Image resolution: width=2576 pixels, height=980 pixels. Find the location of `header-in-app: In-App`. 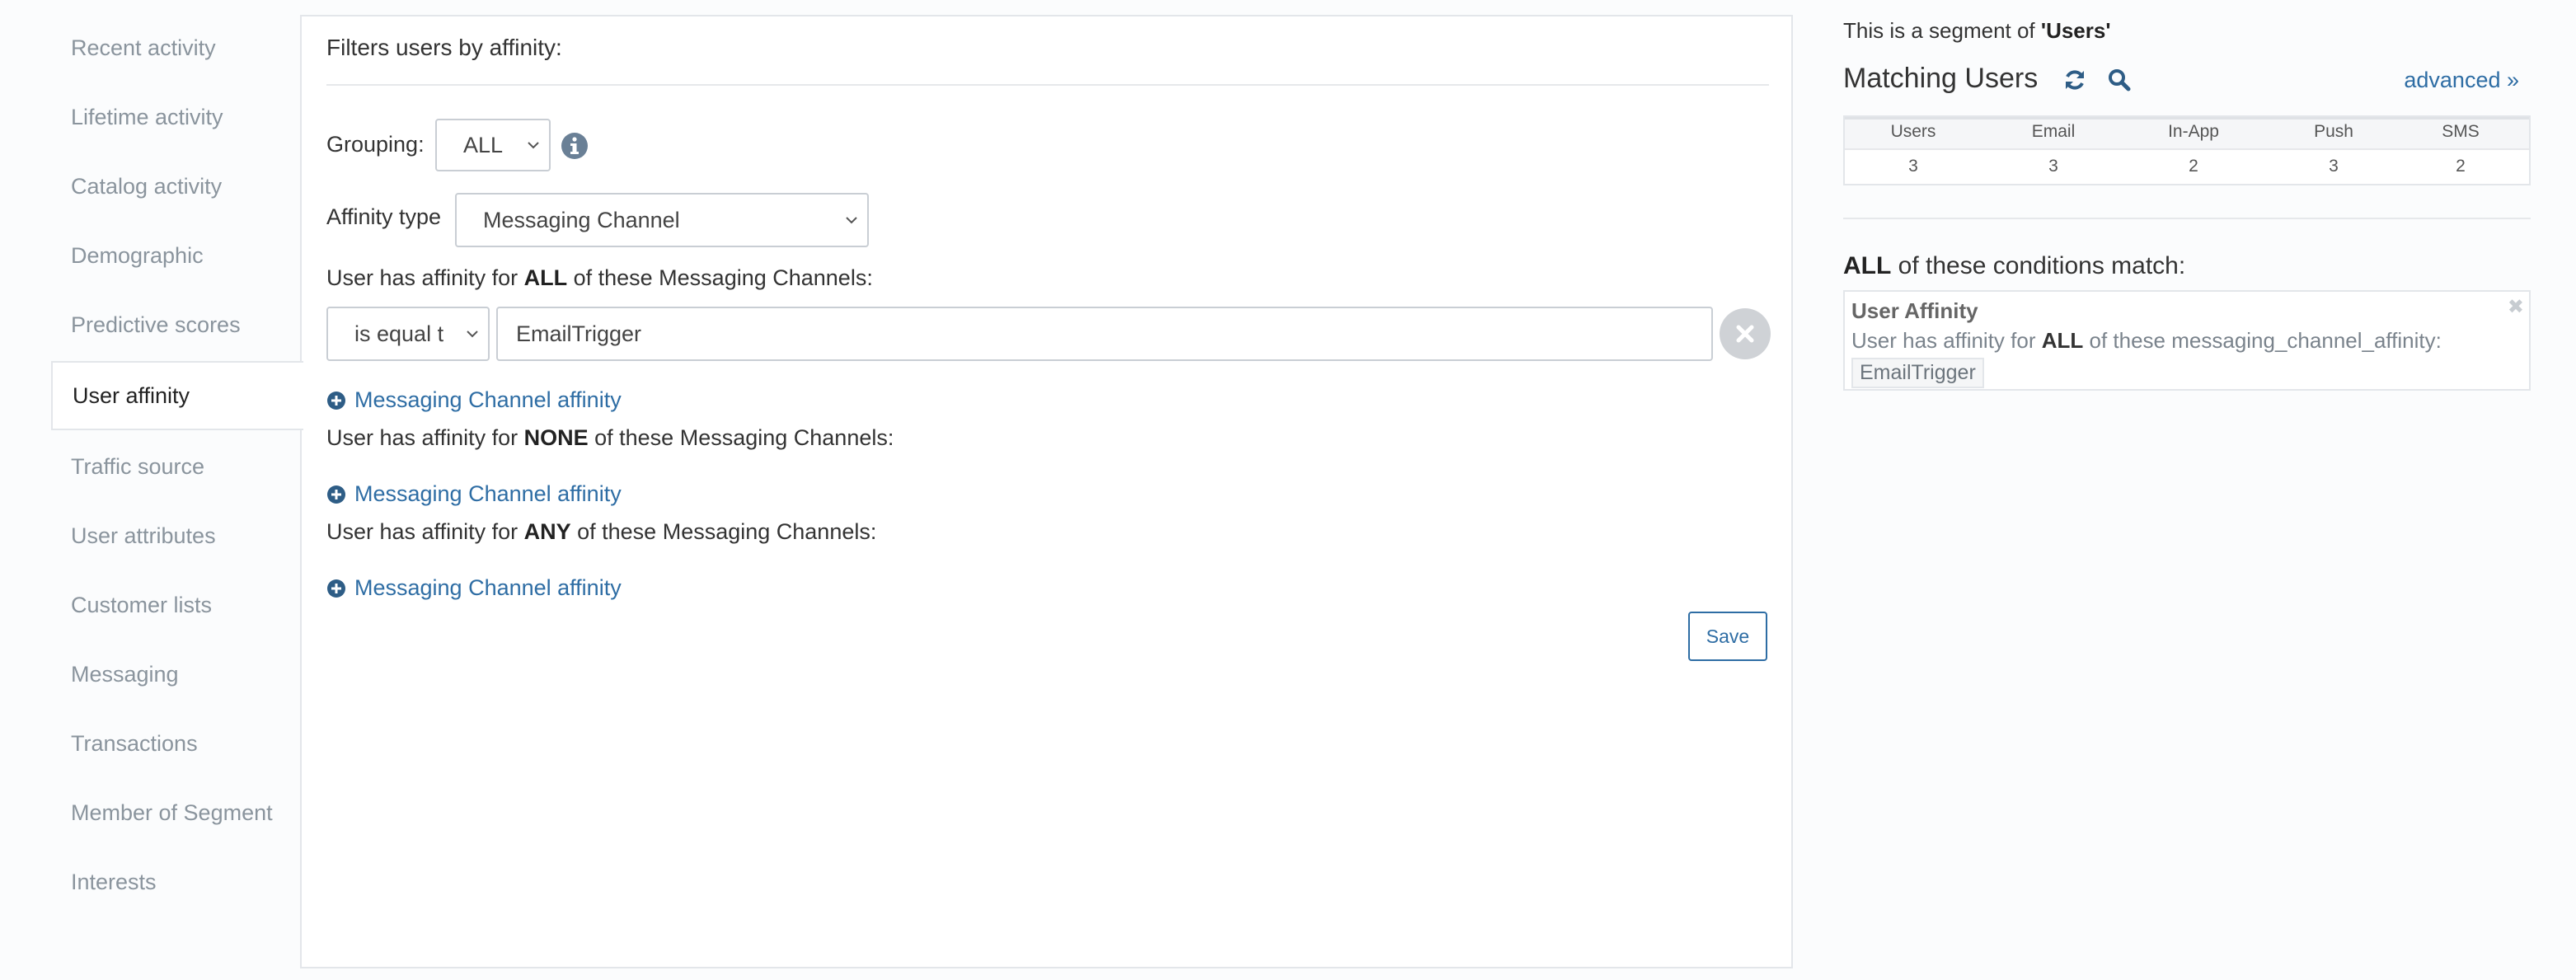

header-in-app: In-App is located at coordinates (2193, 131).